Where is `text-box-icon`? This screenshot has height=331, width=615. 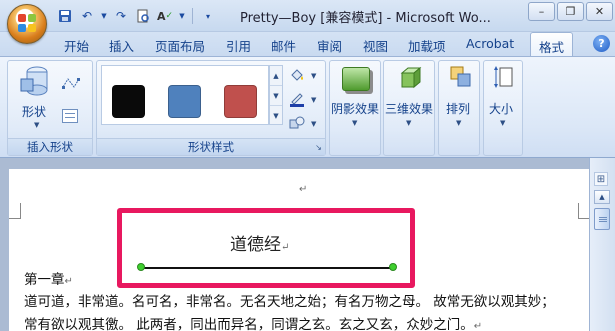 text-box-icon is located at coordinates (70, 116).